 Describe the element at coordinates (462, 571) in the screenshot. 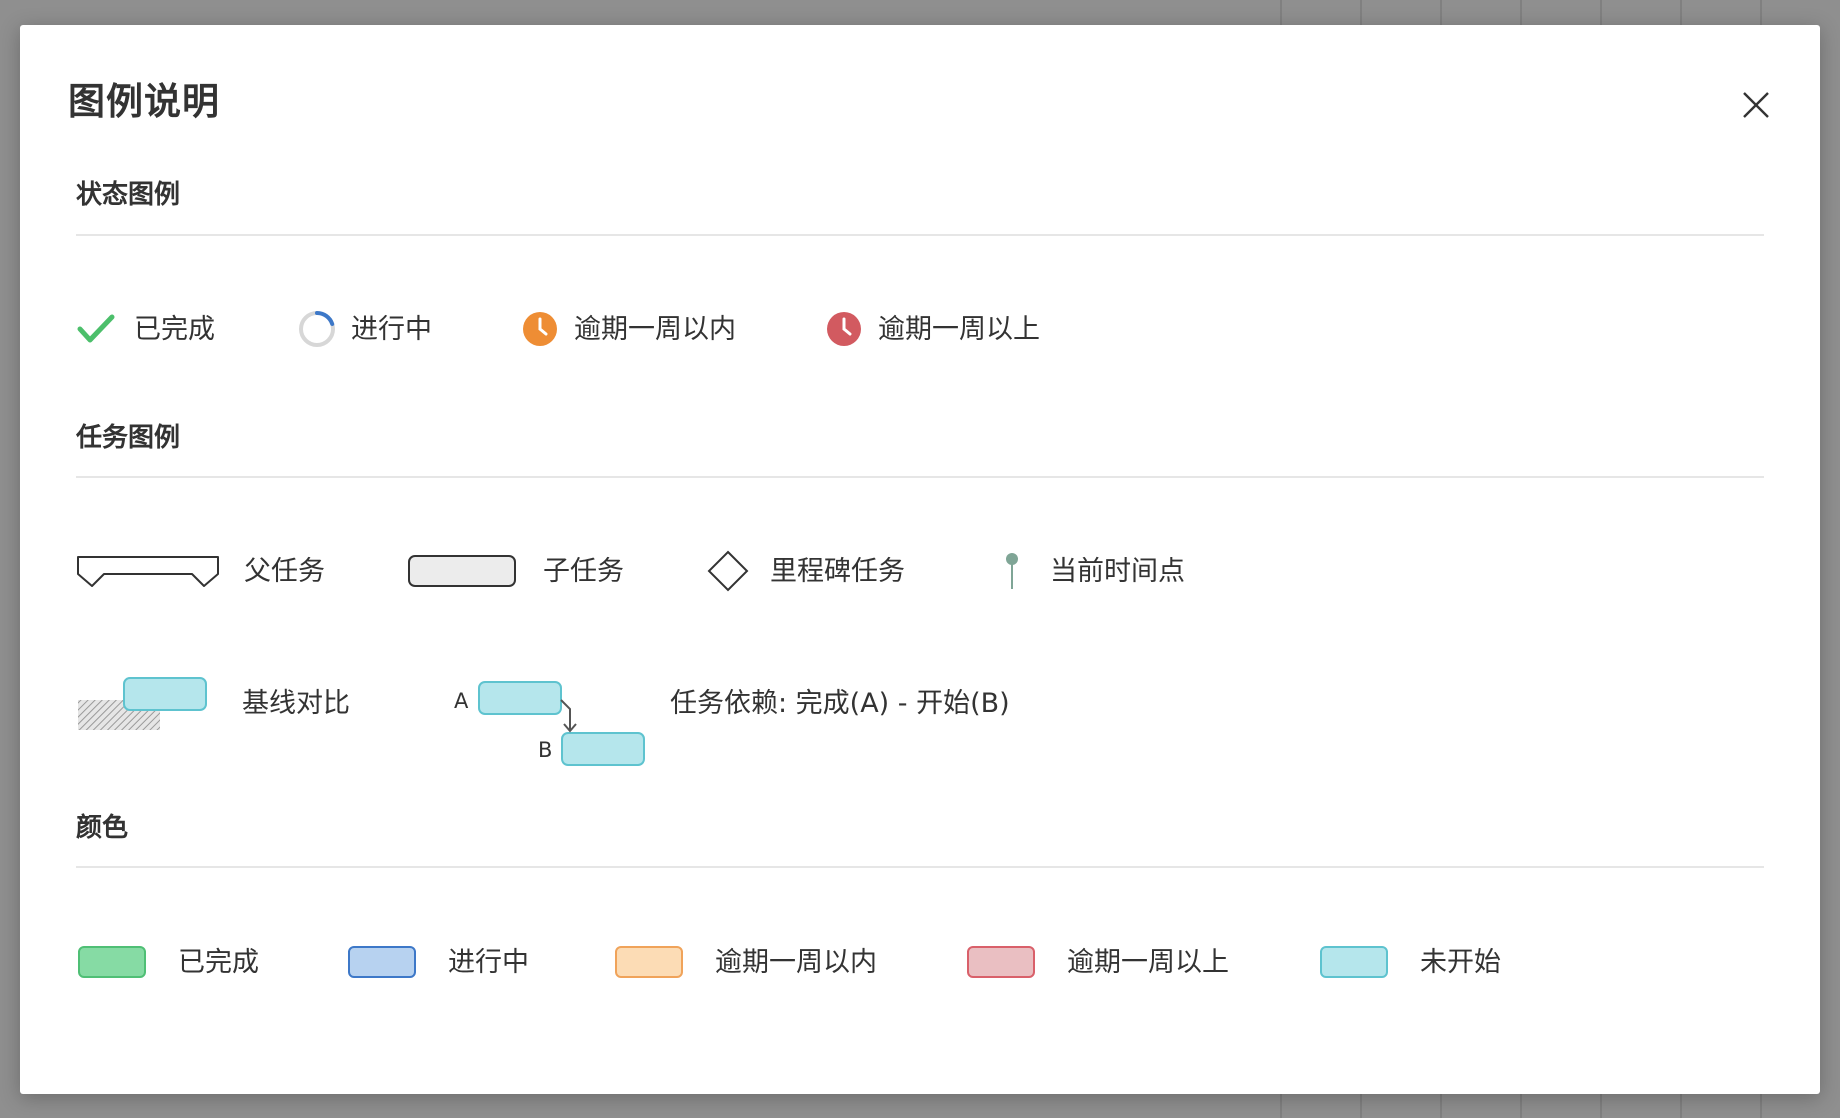

I see `subtask-shape` at that location.